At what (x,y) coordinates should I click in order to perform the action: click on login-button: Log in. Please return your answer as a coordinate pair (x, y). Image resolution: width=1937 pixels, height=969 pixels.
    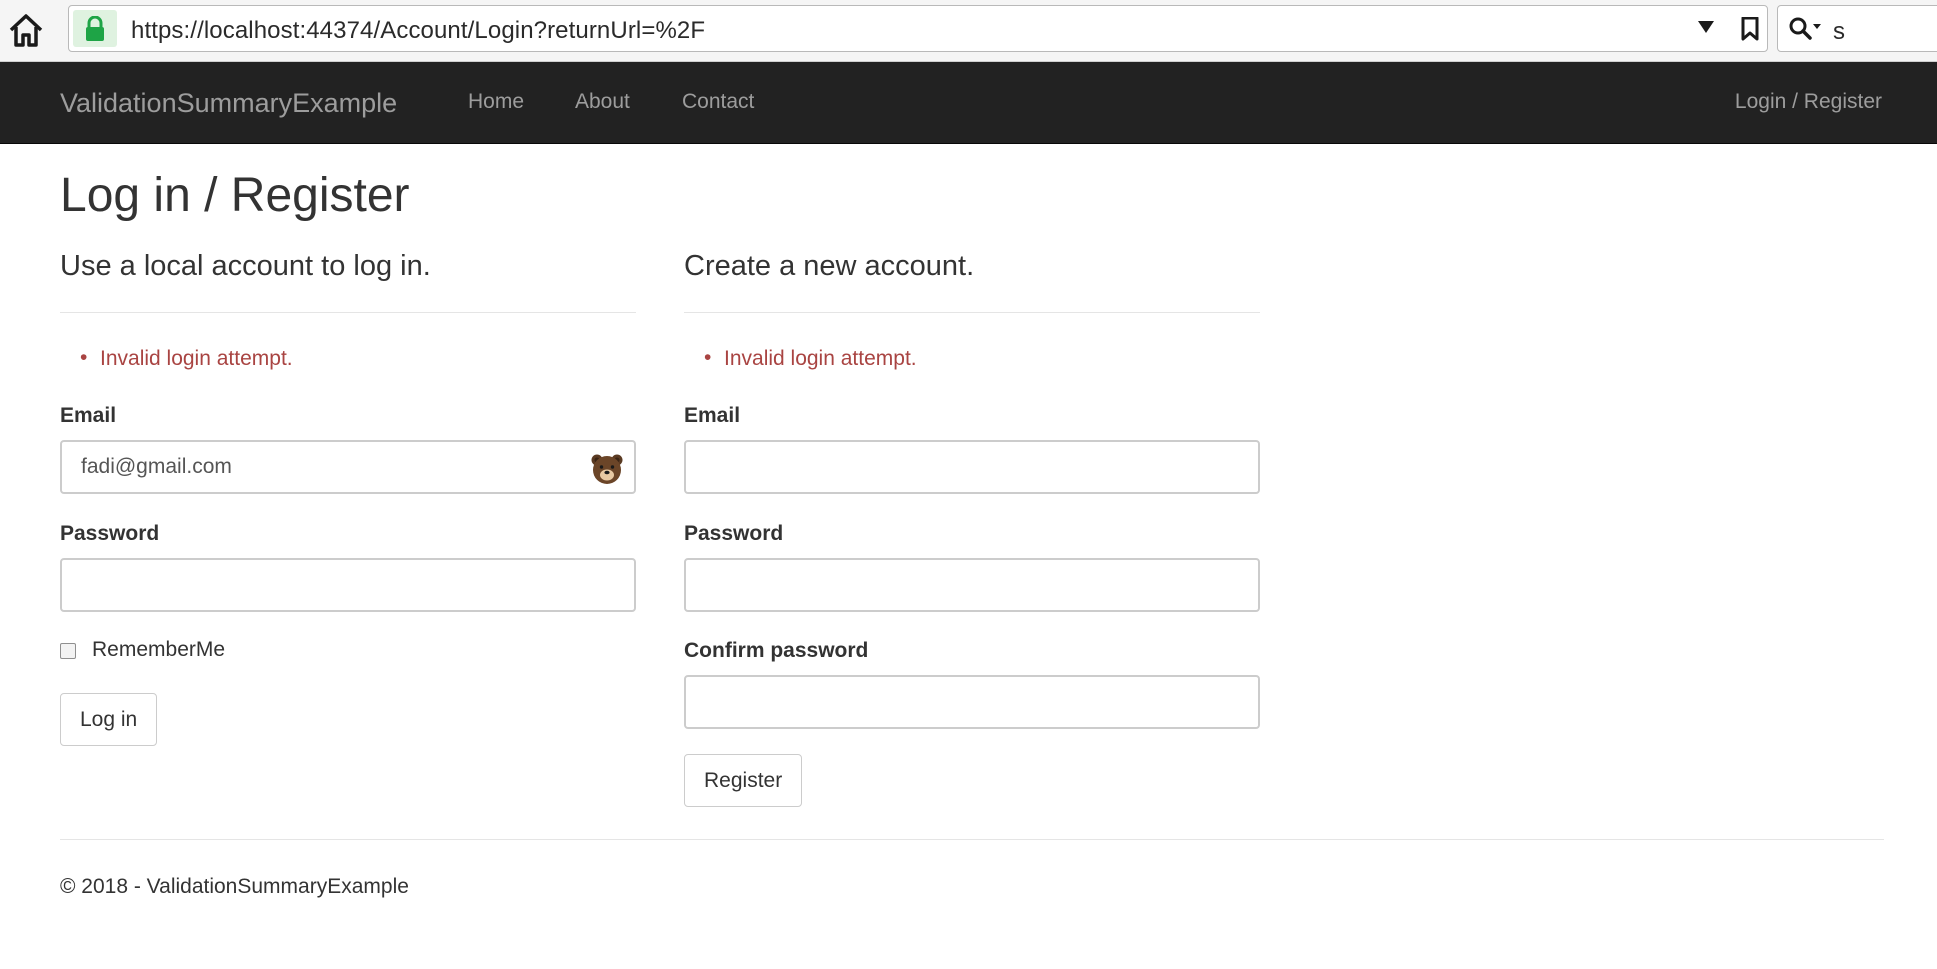
    Looking at the image, I should click on (109, 719).